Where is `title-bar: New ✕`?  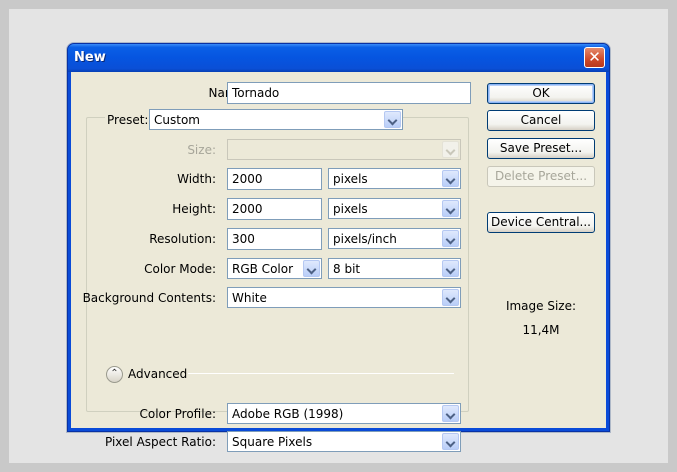
title-bar: New ✕ is located at coordinates (338, 58).